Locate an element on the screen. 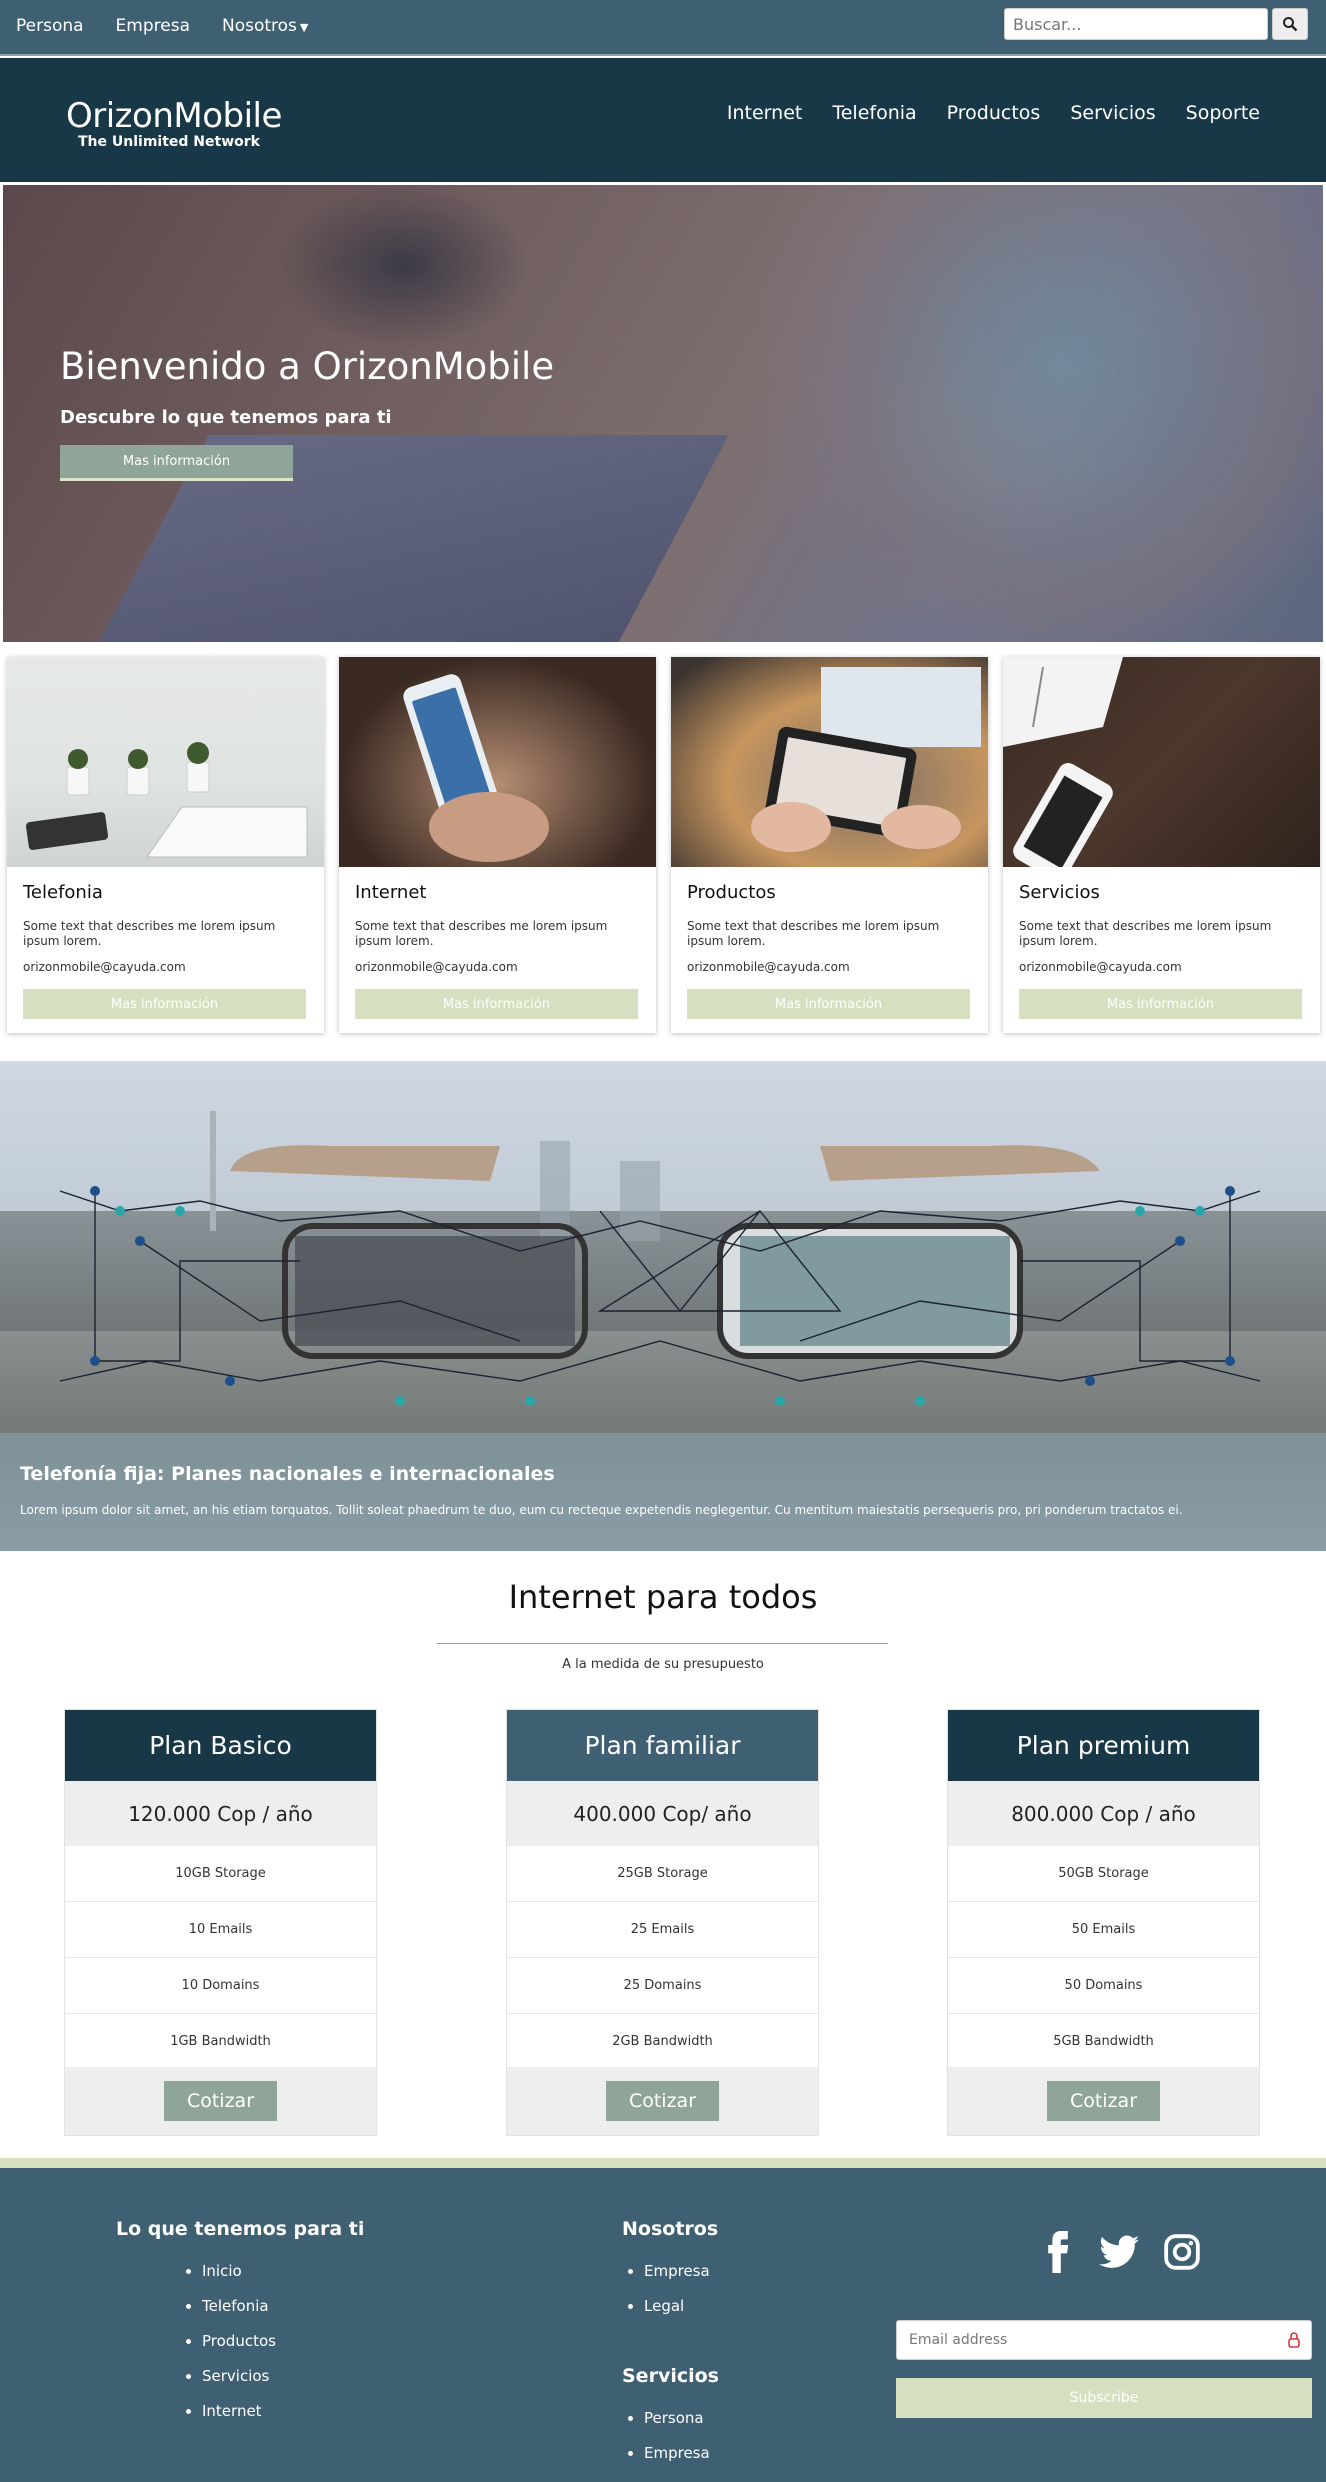 The image size is (1326, 2482). footer-link: Internet is located at coordinates (239, 2411).